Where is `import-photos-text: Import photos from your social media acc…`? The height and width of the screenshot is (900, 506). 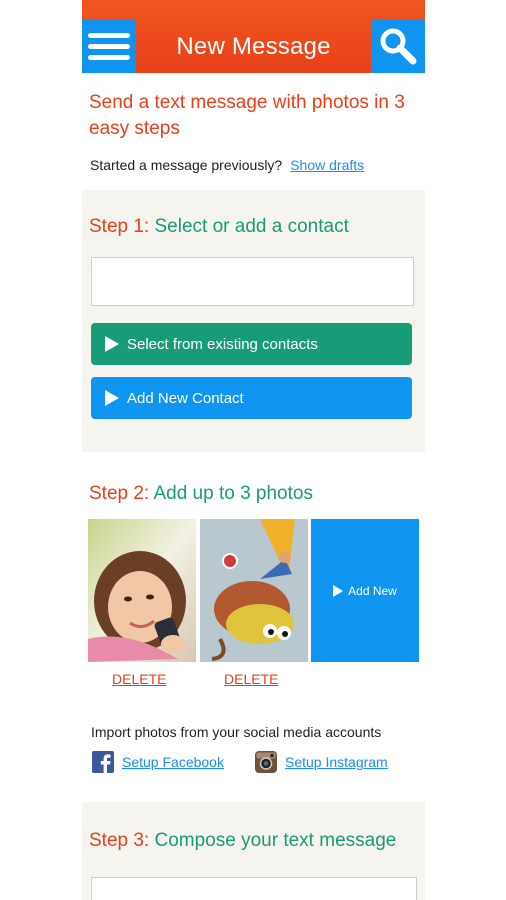 import-photos-text: Import photos from your social media acc… is located at coordinates (236, 732).